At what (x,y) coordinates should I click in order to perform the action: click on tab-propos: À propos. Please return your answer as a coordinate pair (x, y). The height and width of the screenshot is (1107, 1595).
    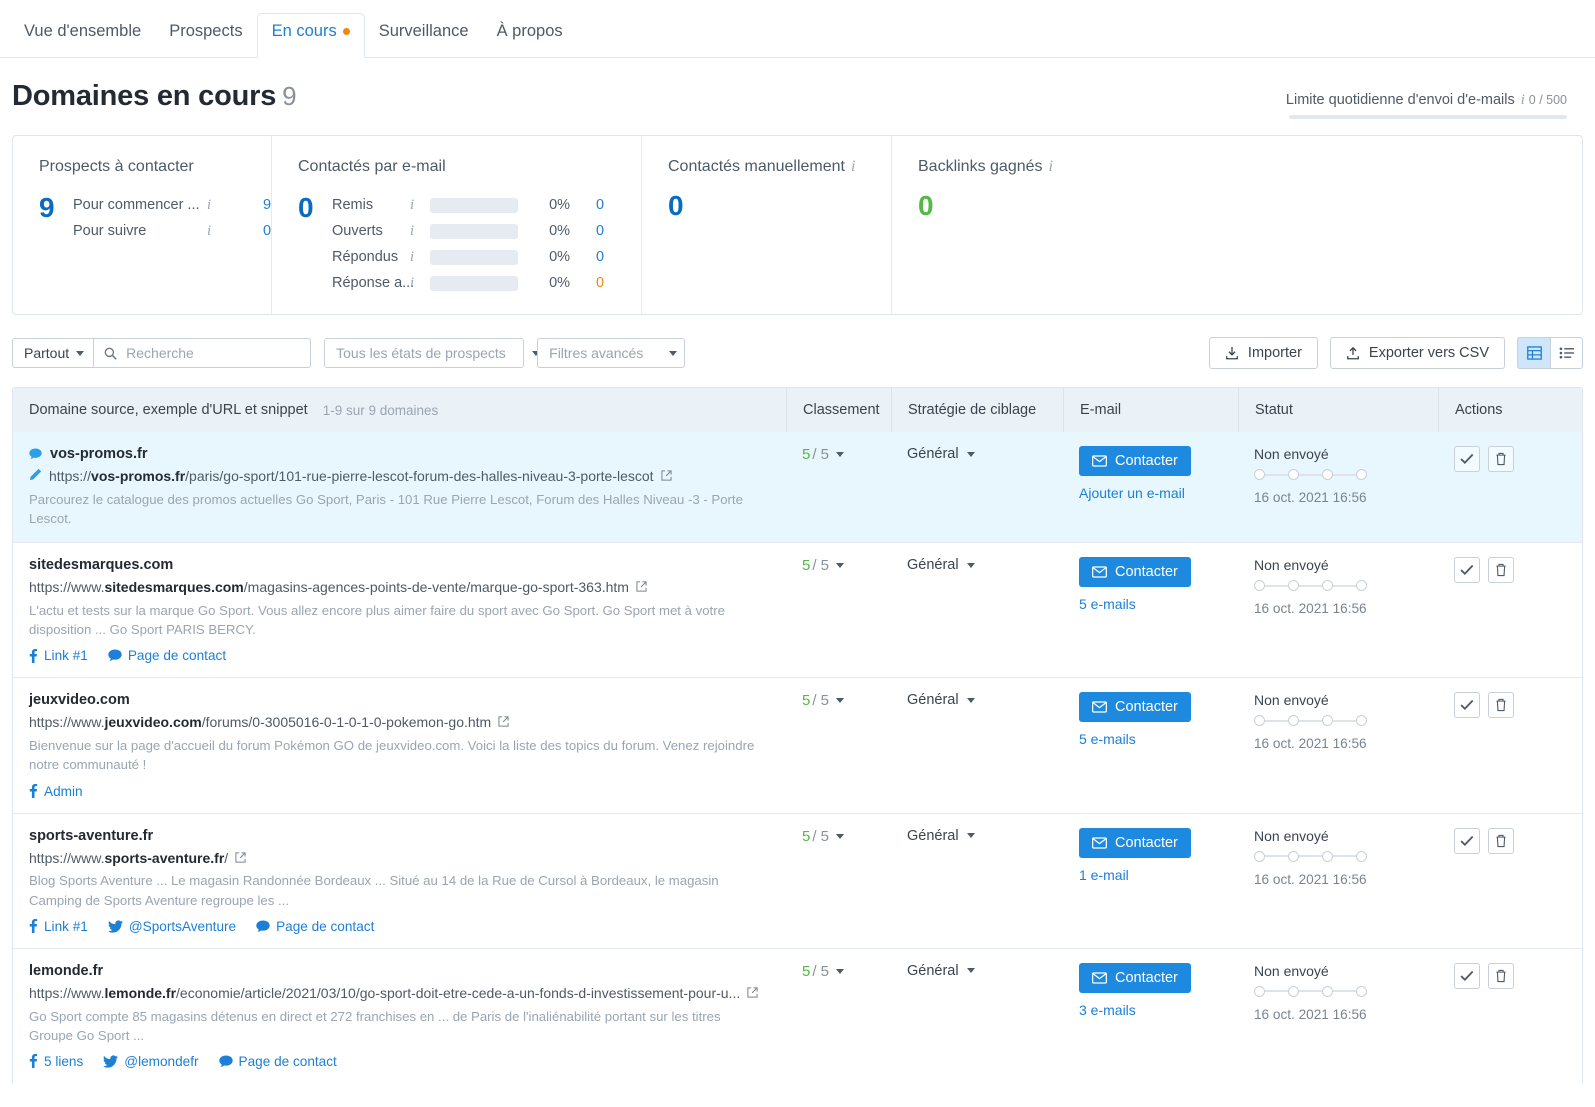
    Looking at the image, I should click on (530, 35).